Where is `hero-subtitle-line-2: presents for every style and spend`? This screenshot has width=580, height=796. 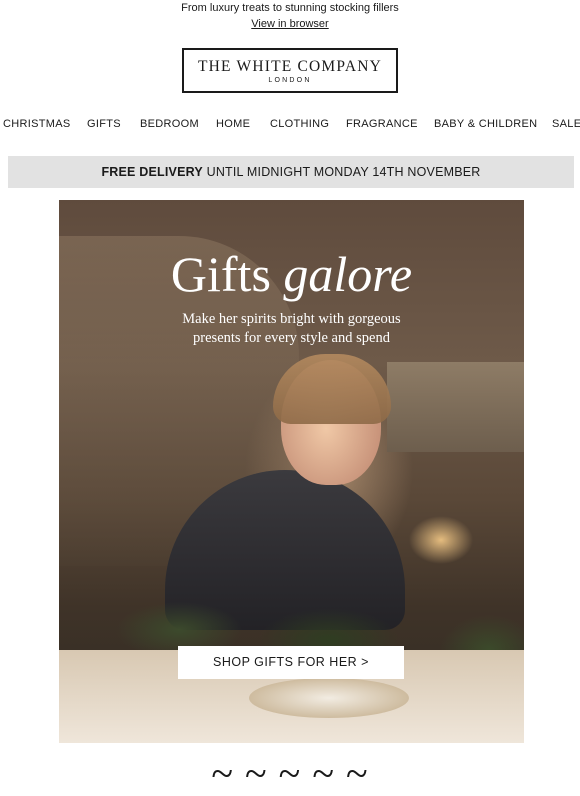 hero-subtitle-line-2: presents for every style and spend is located at coordinates (291, 338).